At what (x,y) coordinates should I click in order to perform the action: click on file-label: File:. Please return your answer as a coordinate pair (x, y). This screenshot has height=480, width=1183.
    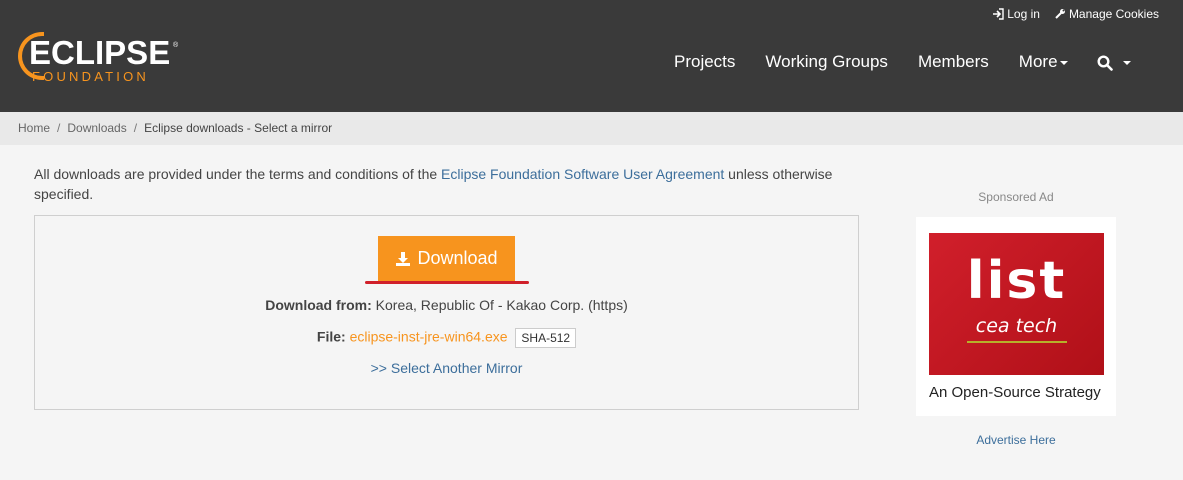
    Looking at the image, I should click on (331, 336).